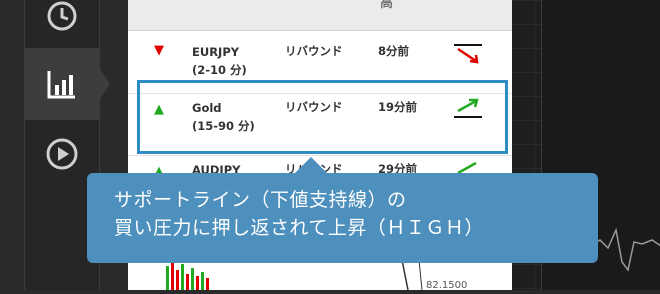 Image resolution: width=660 pixels, height=294 pixels. Describe the element at coordinates (314, 51) in the screenshot. I see `pattern-label: リバウンド` at that location.